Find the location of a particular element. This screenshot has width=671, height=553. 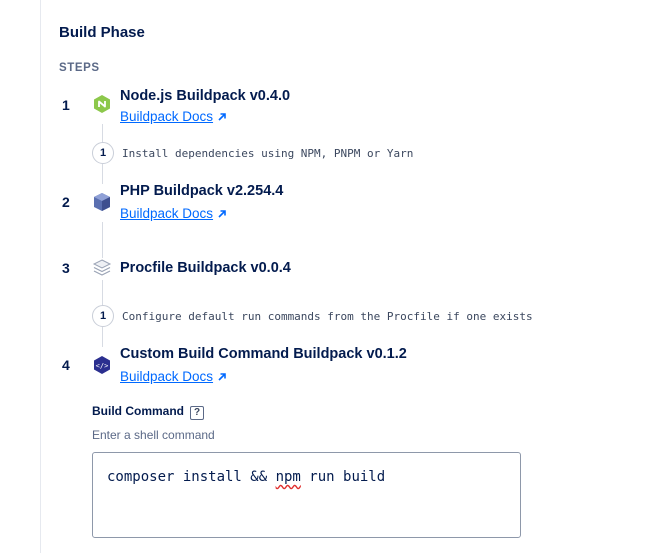

steps-heading: STEPS is located at coordinates (79, 68).